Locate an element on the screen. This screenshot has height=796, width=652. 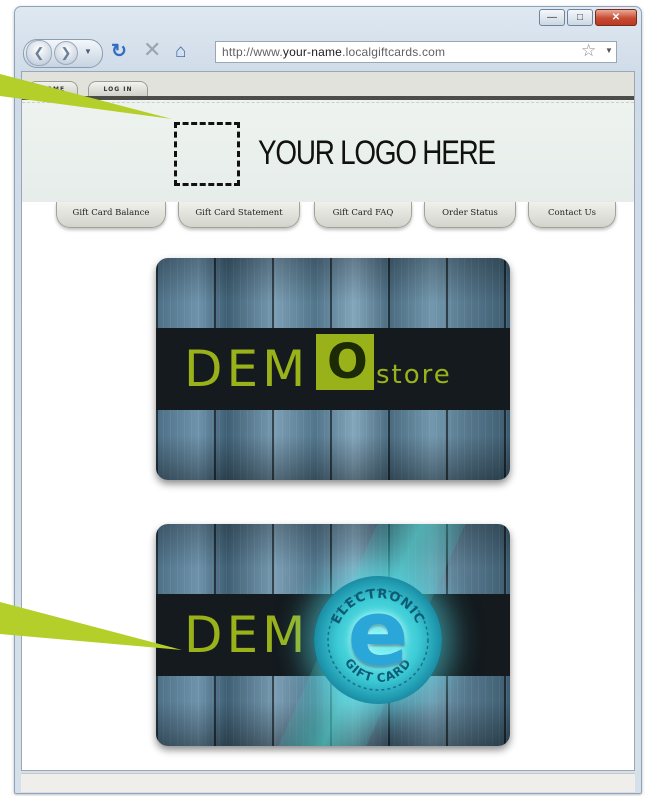
tab-log-in: LOG IN is located at coordinates (118, 89).